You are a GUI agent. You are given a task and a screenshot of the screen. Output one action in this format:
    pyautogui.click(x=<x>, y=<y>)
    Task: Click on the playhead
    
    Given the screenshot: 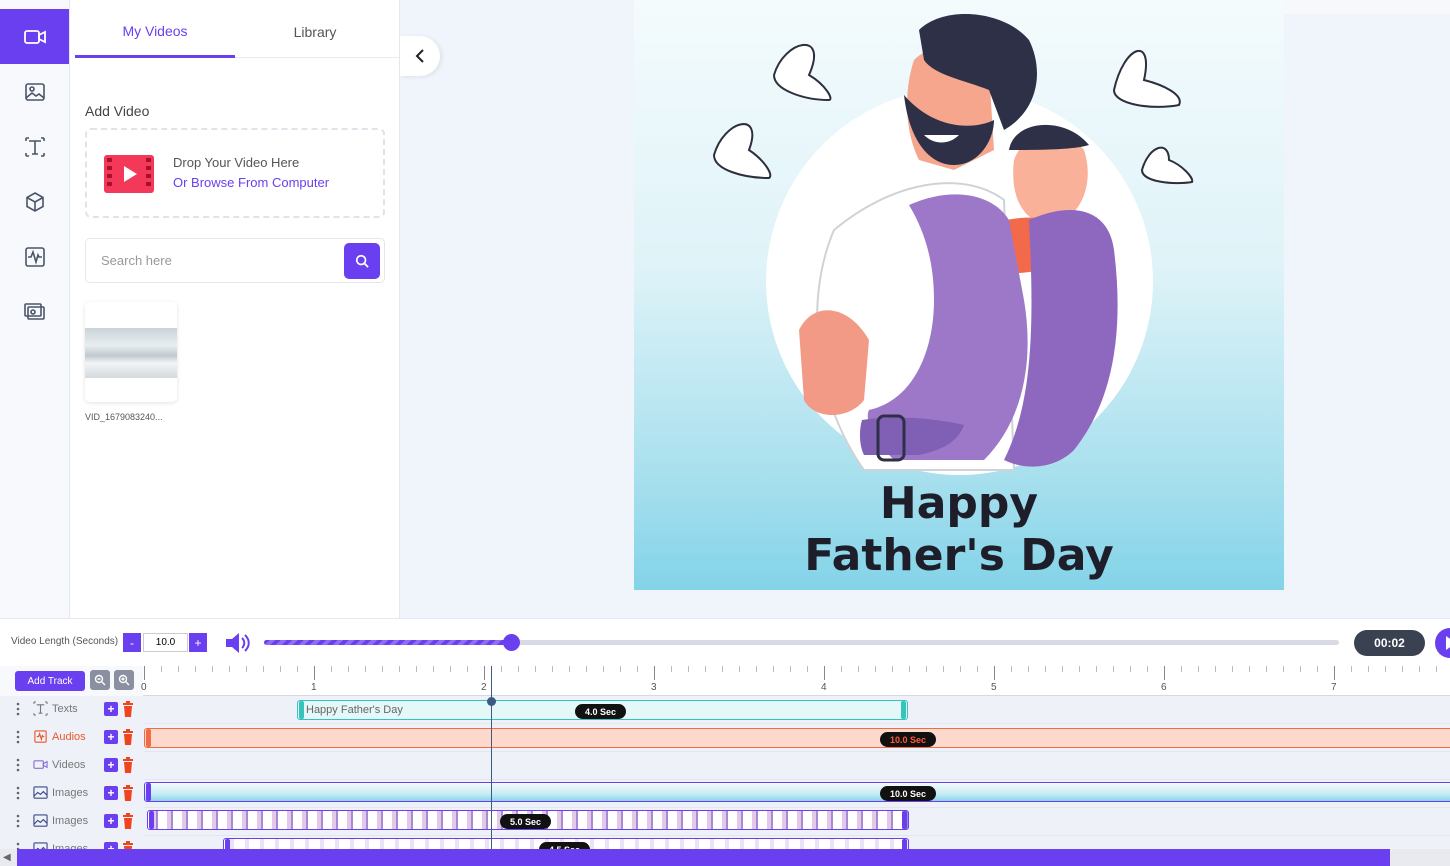 What is the action you would take?
    pyautogui.click(x=491, y=766)
    